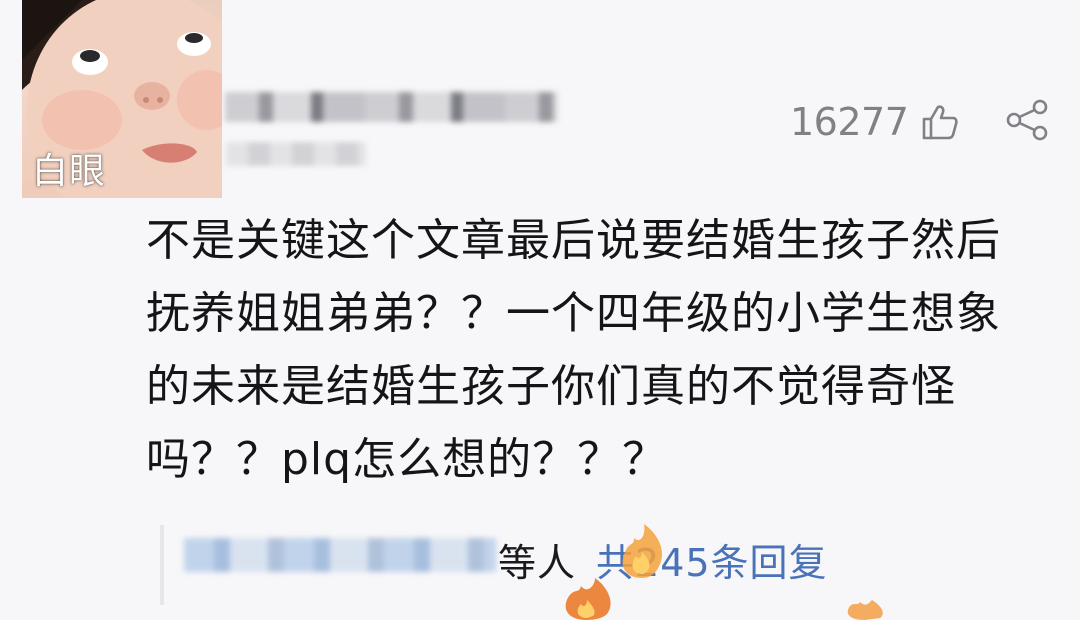  Describe the element at coordinates (573, 313) in the screenshot. I see `comment-line: 抚养姐姐弟弟？？一个四年级的小学生想象` at that location.